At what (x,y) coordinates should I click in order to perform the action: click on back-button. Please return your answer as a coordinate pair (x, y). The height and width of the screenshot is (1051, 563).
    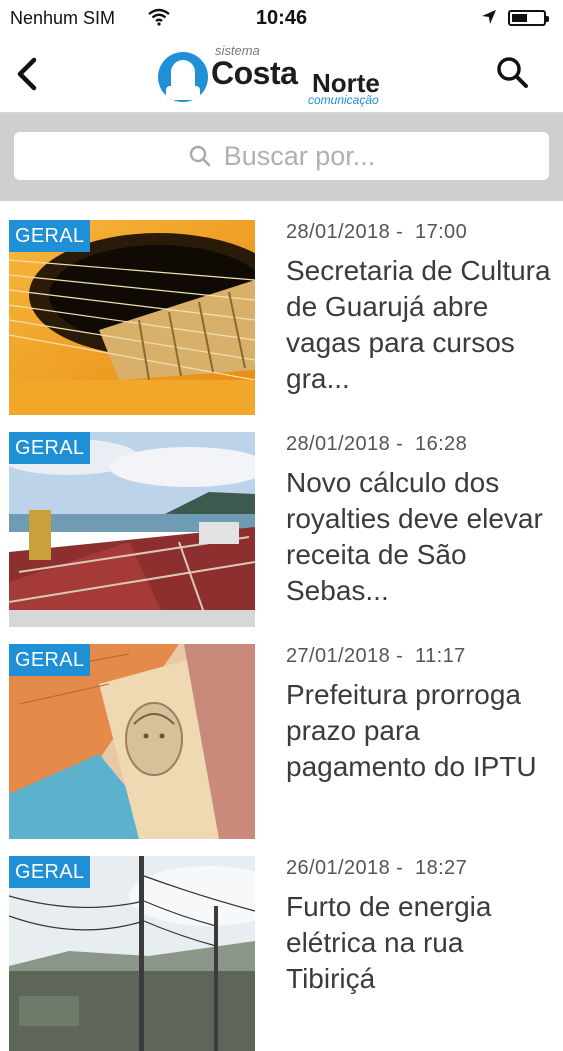
    Looking at the image, I should click on (28, 74).